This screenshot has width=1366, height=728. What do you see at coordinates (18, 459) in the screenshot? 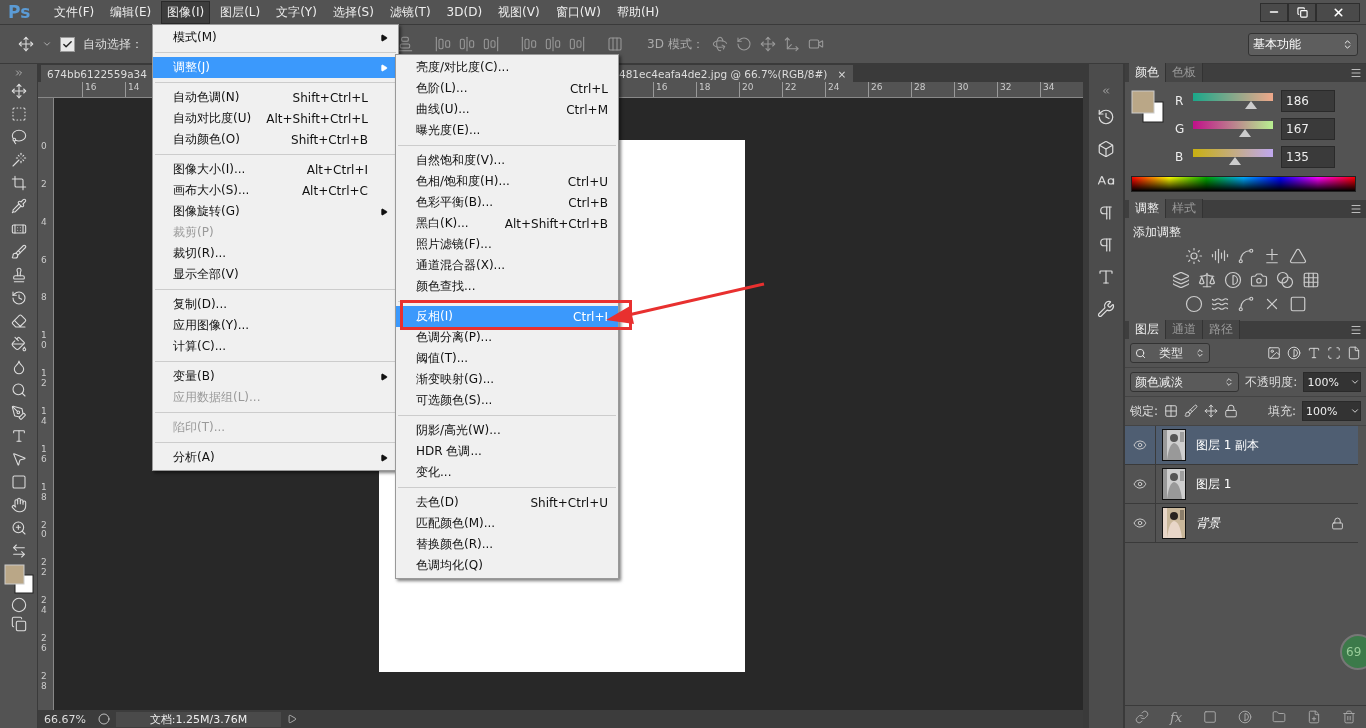
I see `pointer-icon` at bounding box center [18, 459].